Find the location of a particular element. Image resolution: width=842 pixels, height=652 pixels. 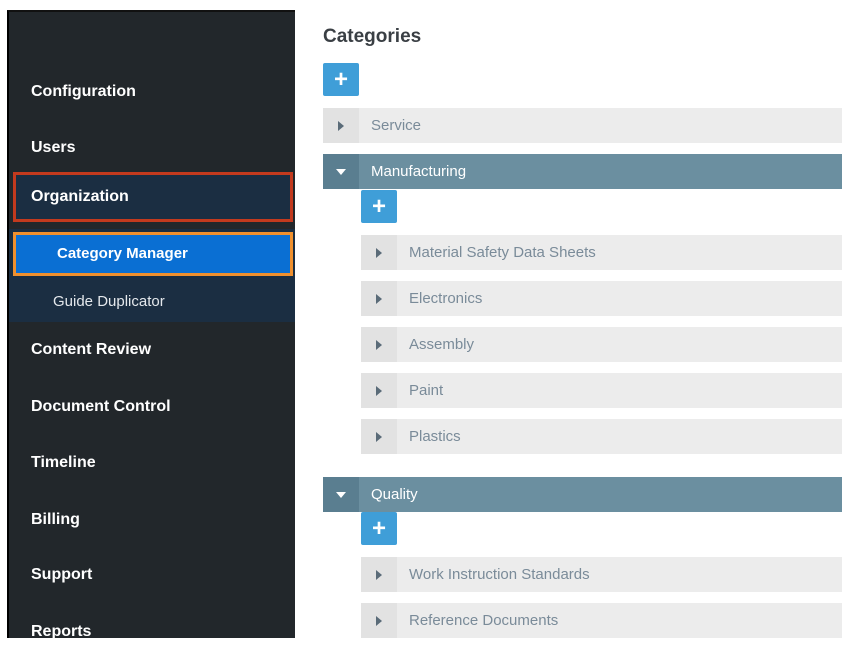

sidebar-subitem-category-manager: Category Manager is located at coordinates (153, 254).